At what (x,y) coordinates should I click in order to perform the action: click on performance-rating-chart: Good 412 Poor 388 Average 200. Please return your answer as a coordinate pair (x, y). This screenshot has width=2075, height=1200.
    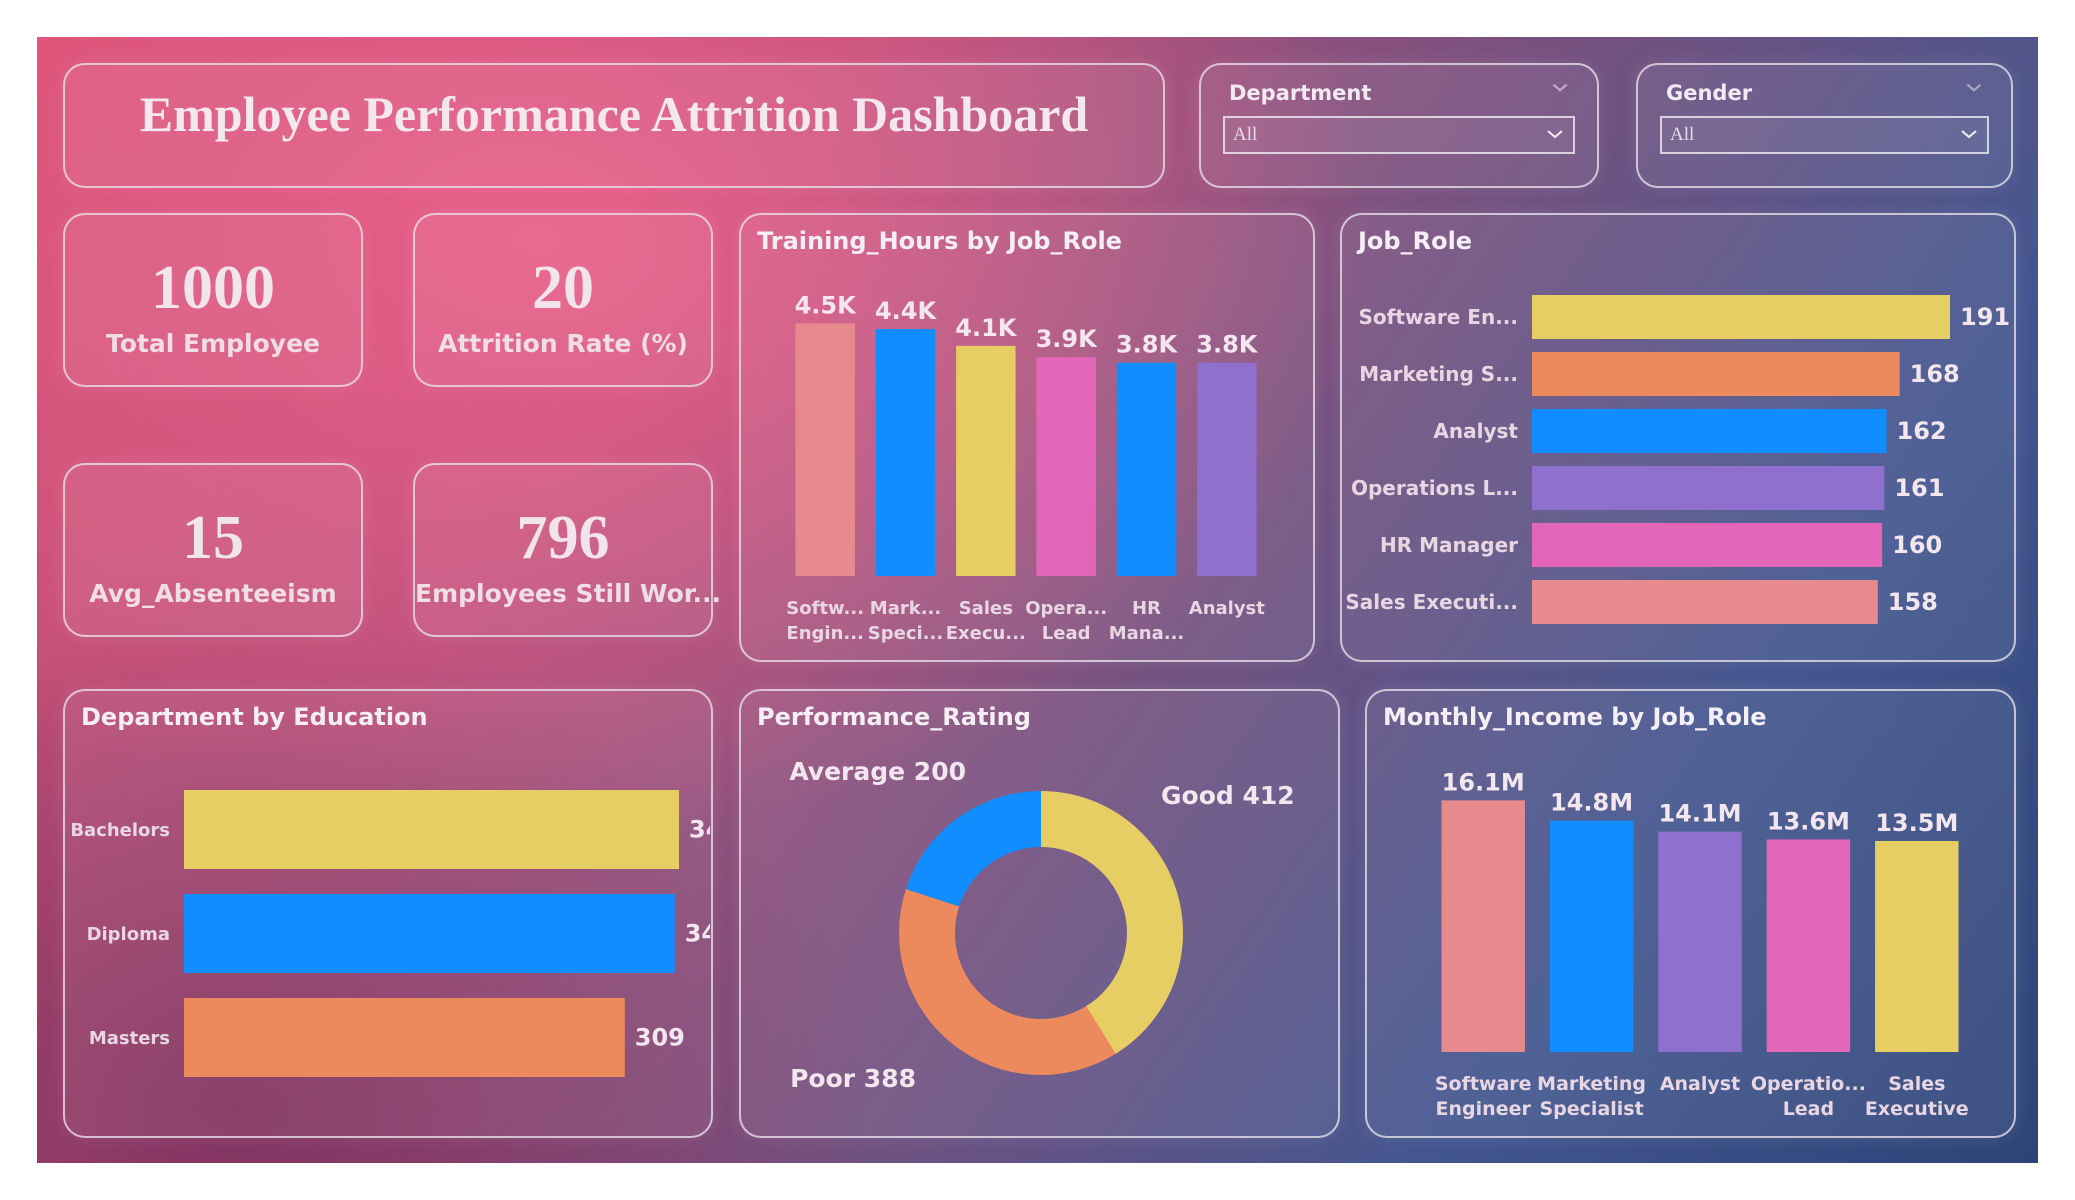
    Looking at the image, I should click on (1039, 913).